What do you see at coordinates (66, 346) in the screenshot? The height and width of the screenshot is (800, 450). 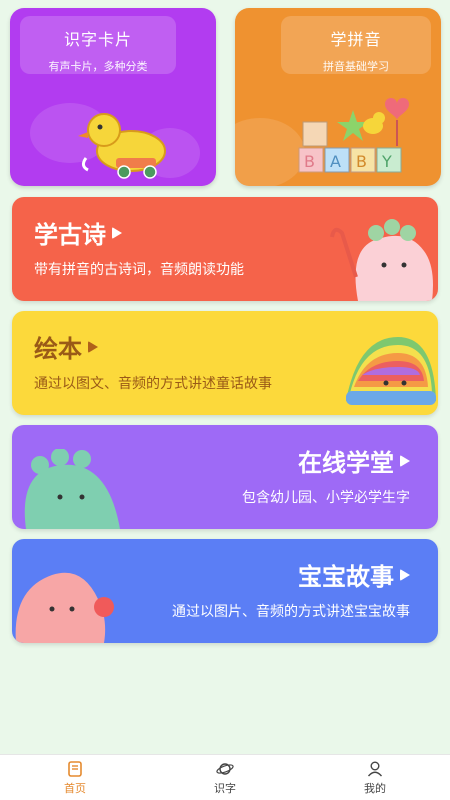 I see `card-title: 绘本` at bounding box center [66, 346].